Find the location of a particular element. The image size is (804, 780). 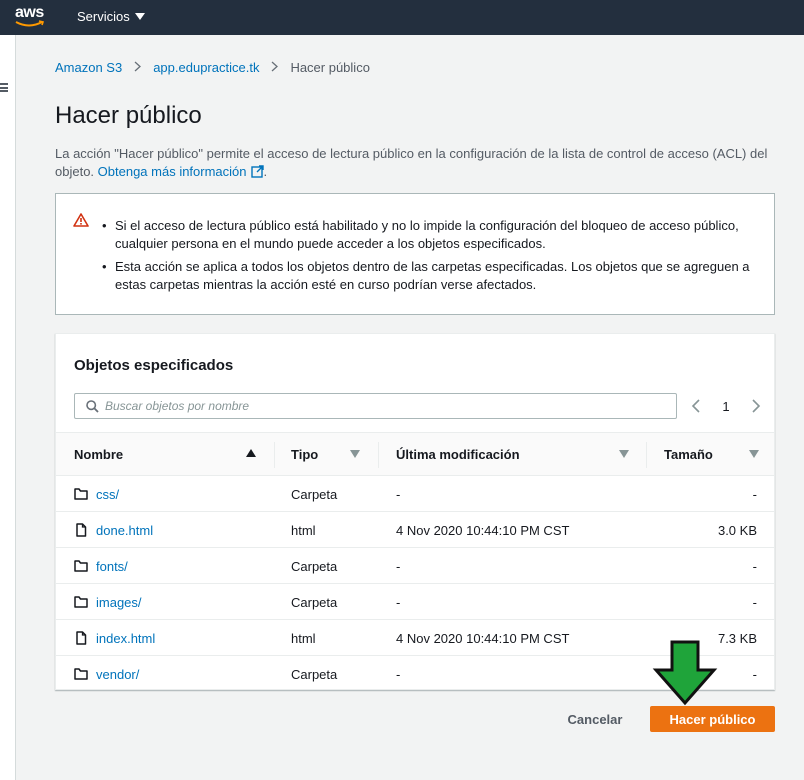

hamburger-menu-icon is located at coordinates (4, 87).